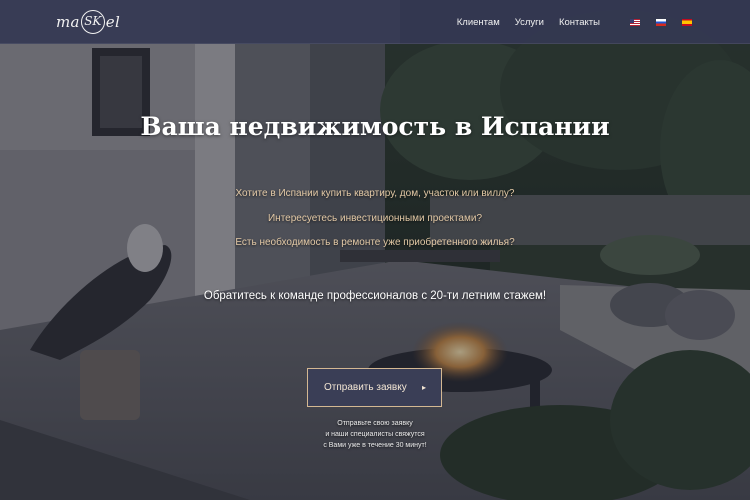 The width and height of the screenshot is (750, 500). What do you see at coordinates (375, 22) in the screenshot?
I see `site-header: ma SK el Клиентам Услуги Контакты` at bounding box center [375, 22].